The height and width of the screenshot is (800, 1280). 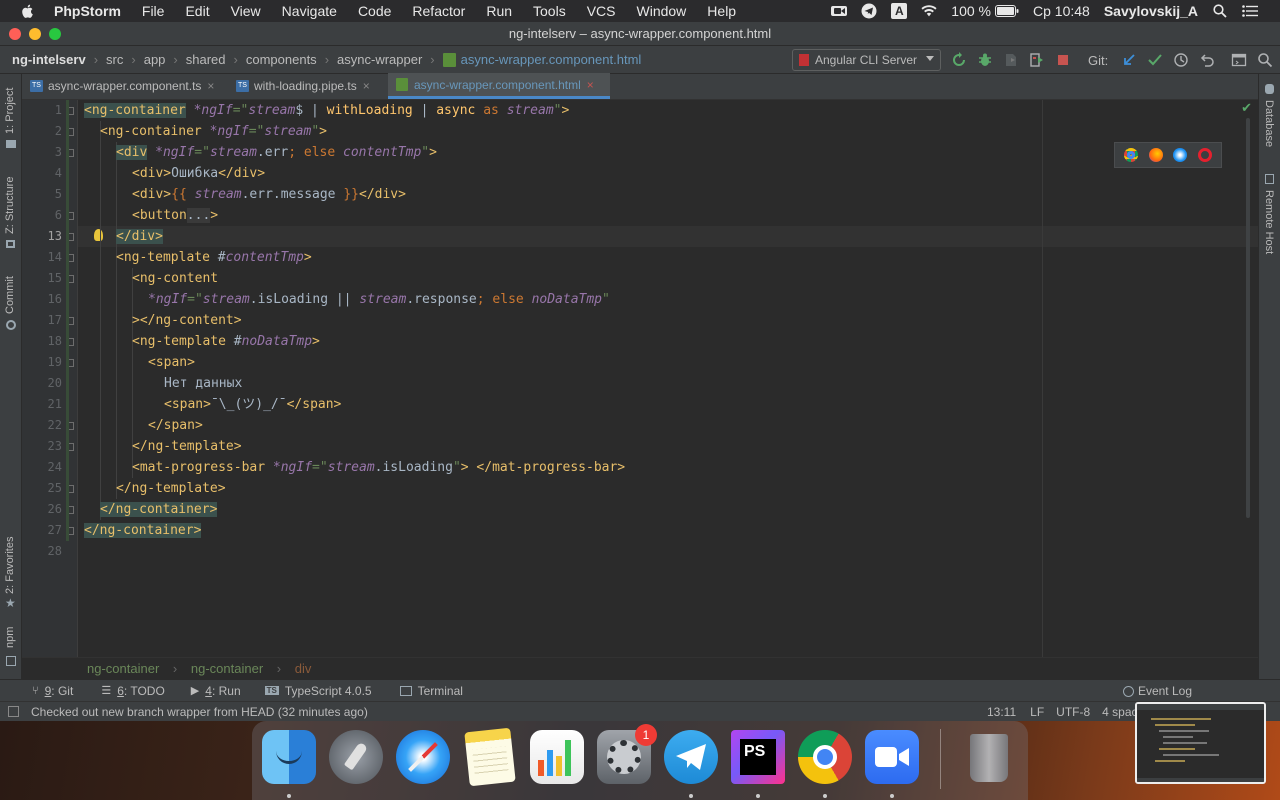 I want to click on run-configuration-select: Angular CLI Server, so click(x=866, y=60).